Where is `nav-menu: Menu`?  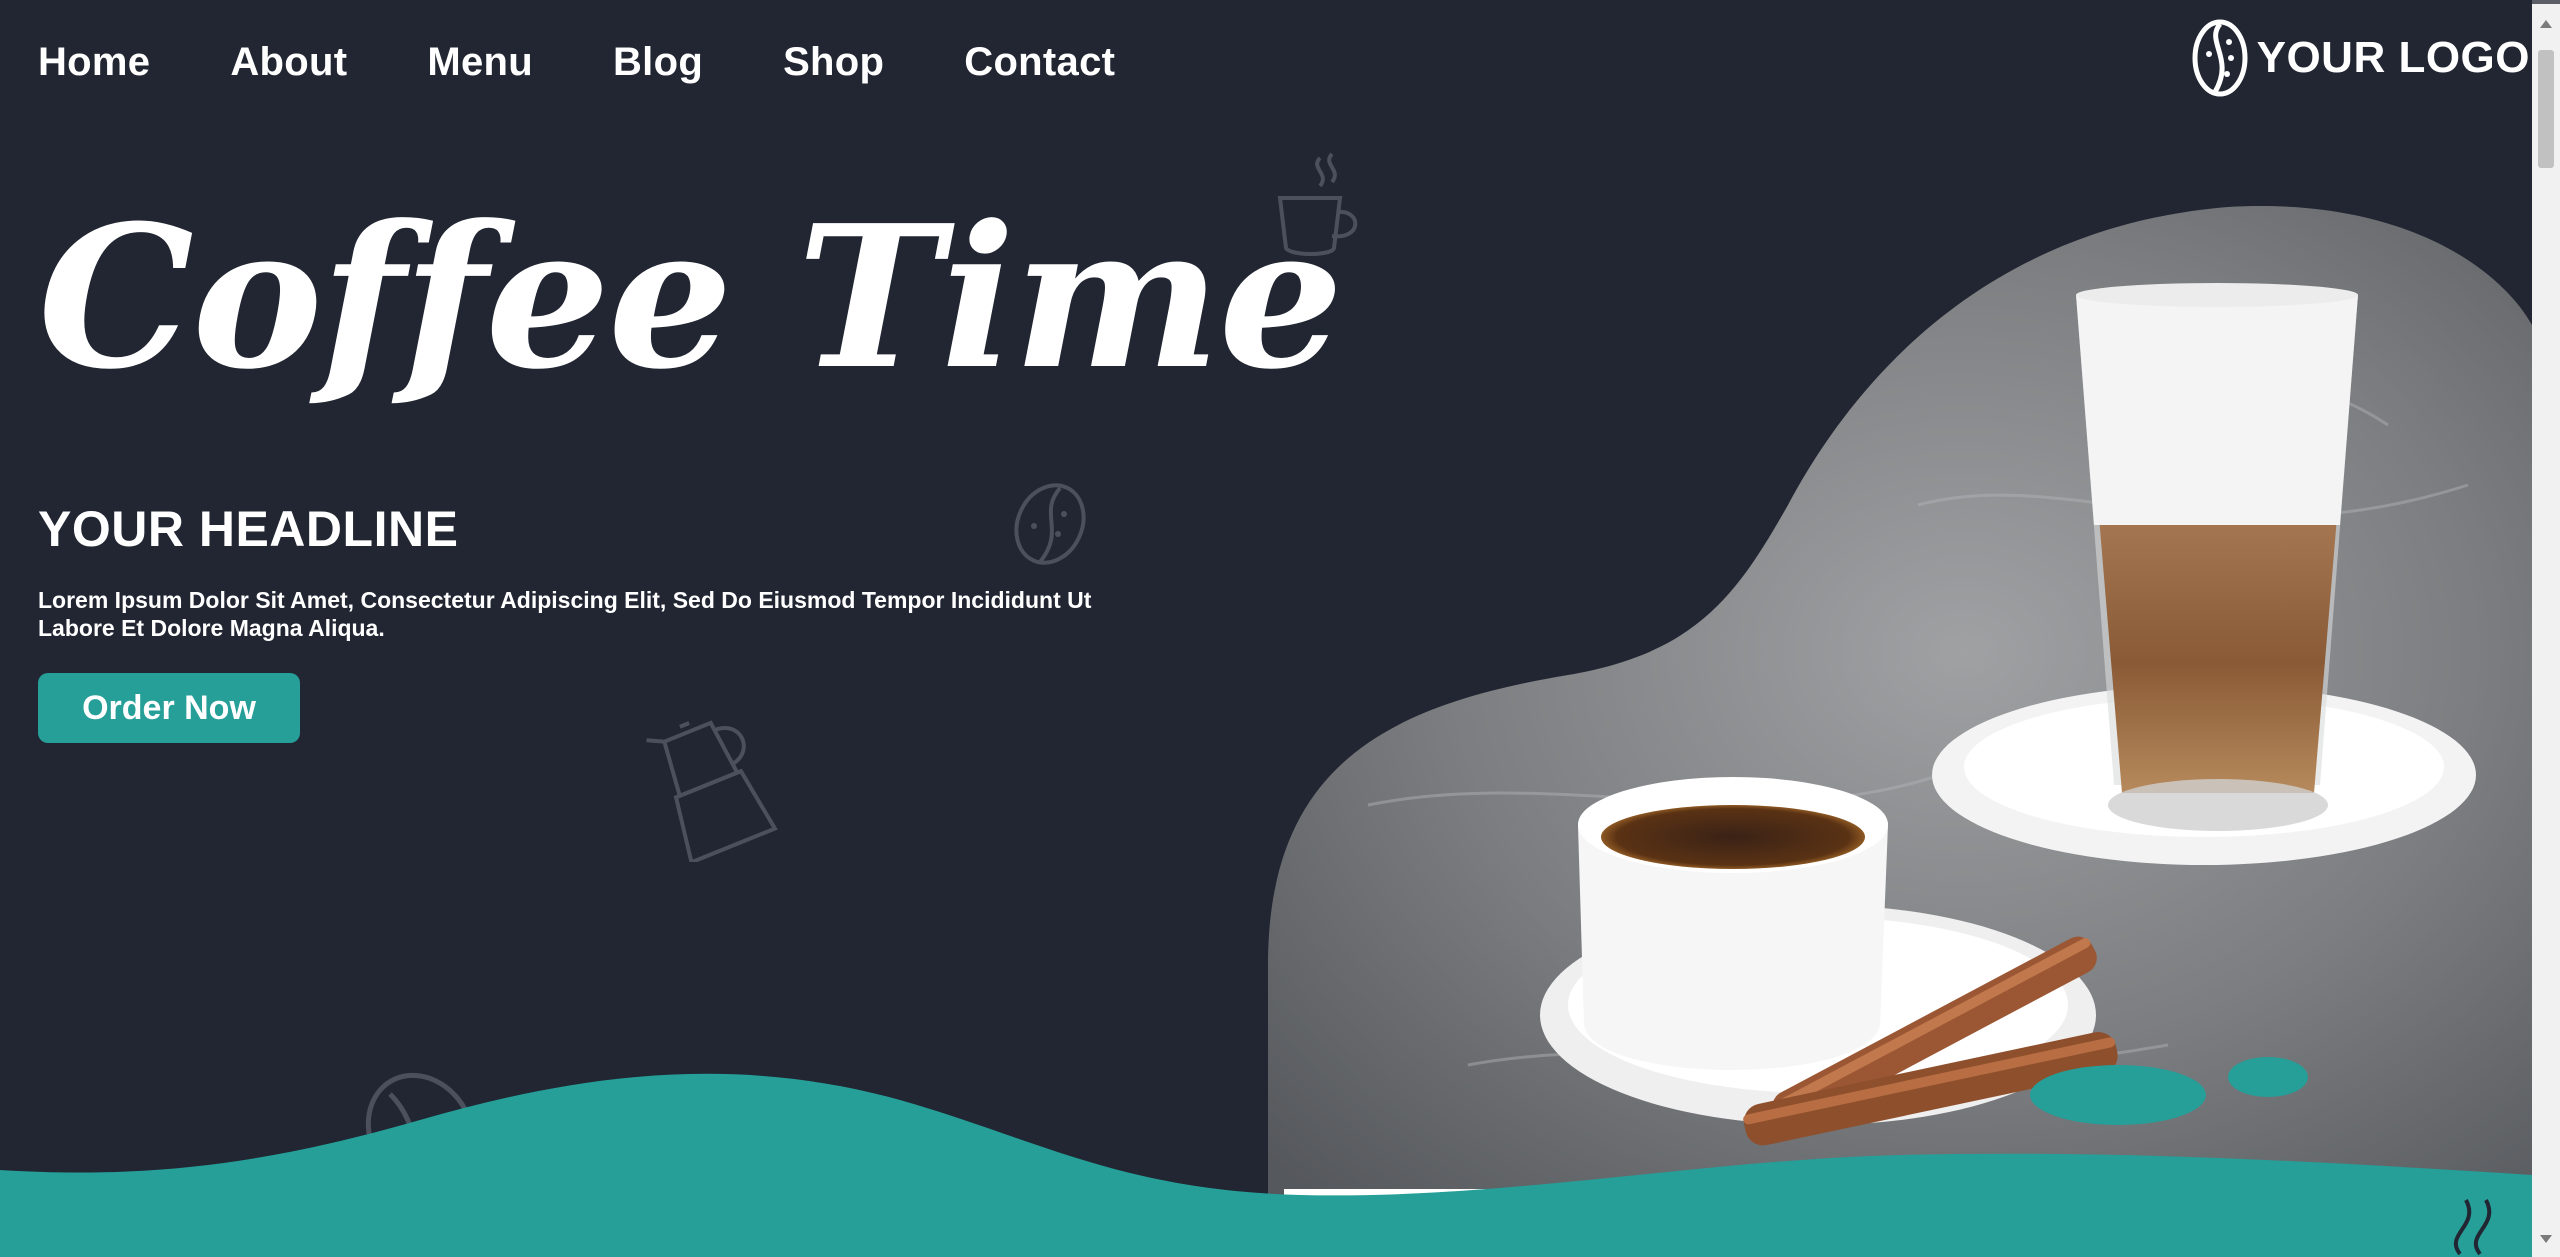 nav-menu: Menu is located at coordinates (480, 62).